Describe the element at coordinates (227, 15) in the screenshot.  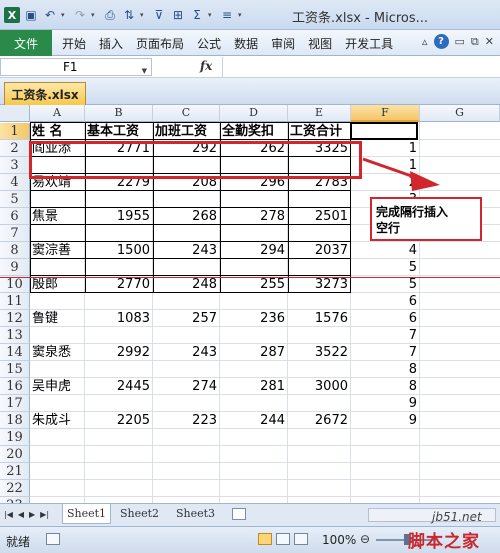
I see `align-icon: ≡` at that location.